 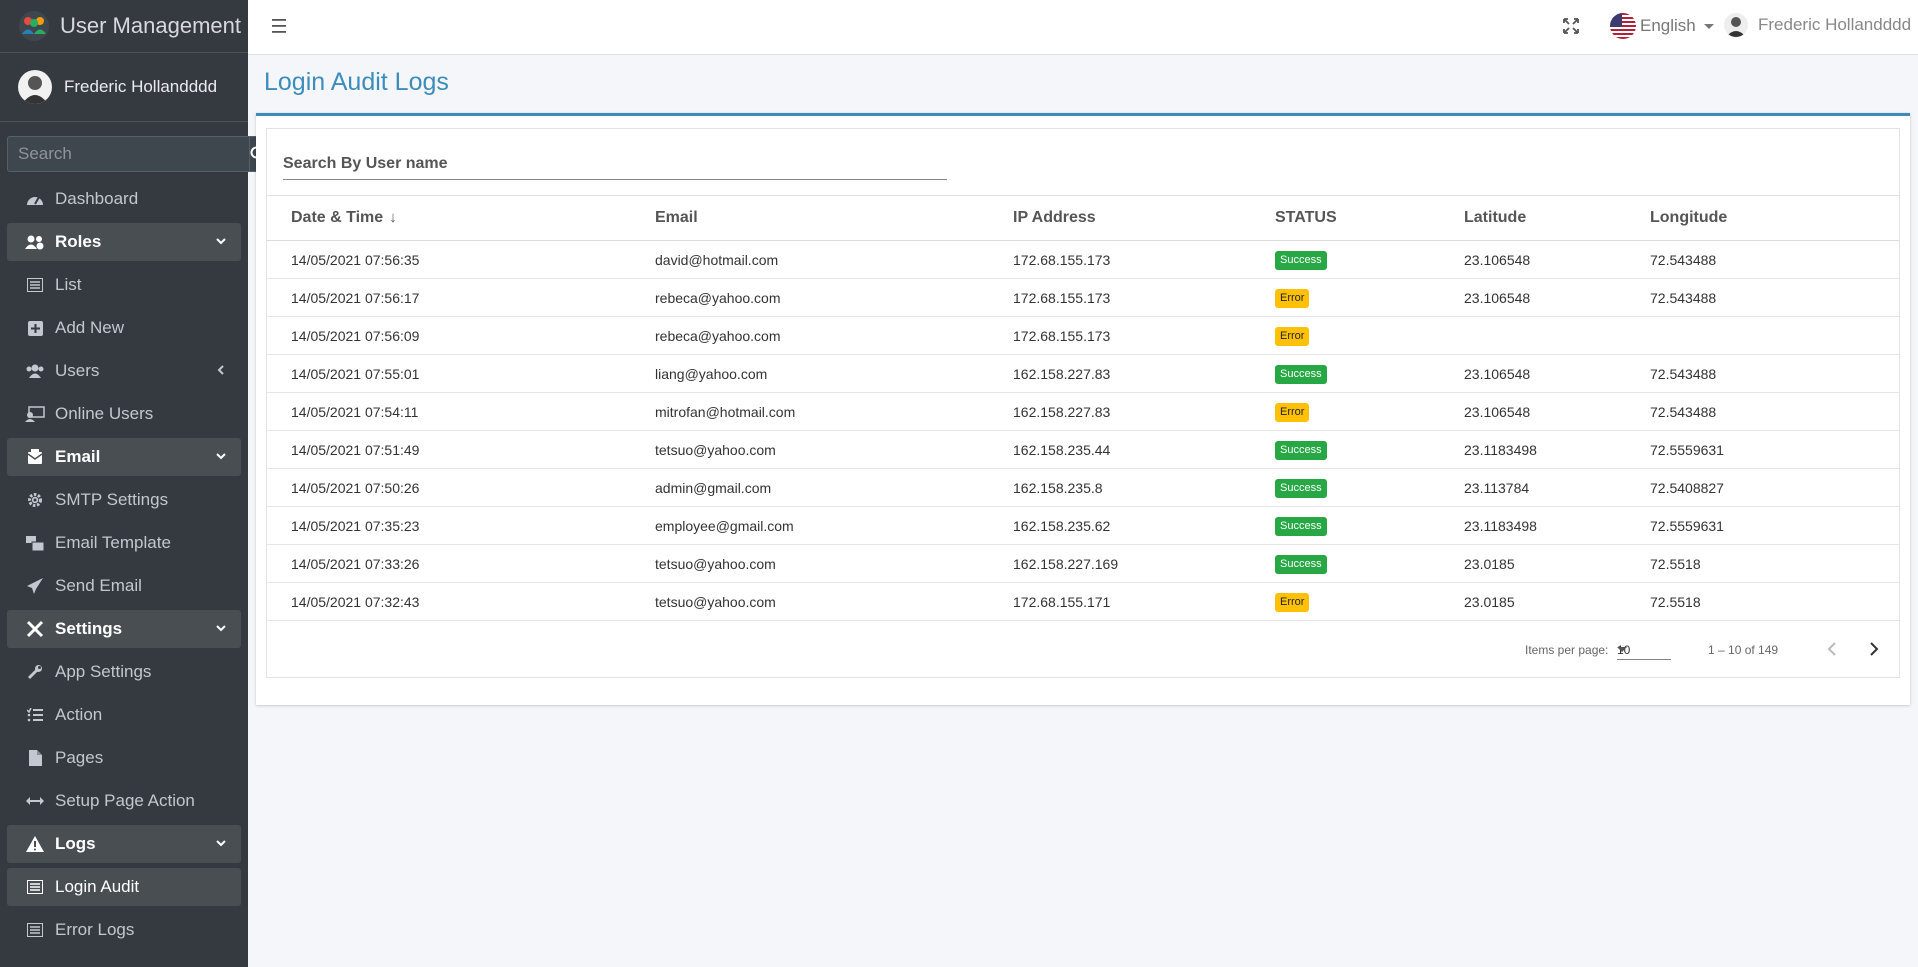 I want to click on sidebar-item-label: Error Logs, so click(x=95, y=929).